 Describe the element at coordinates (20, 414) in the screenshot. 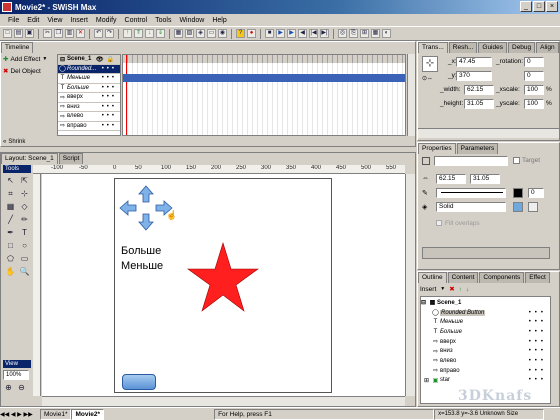

I see `document-nav-arrows: ◀◀ ◀ ▶ ▶▶` at that location.